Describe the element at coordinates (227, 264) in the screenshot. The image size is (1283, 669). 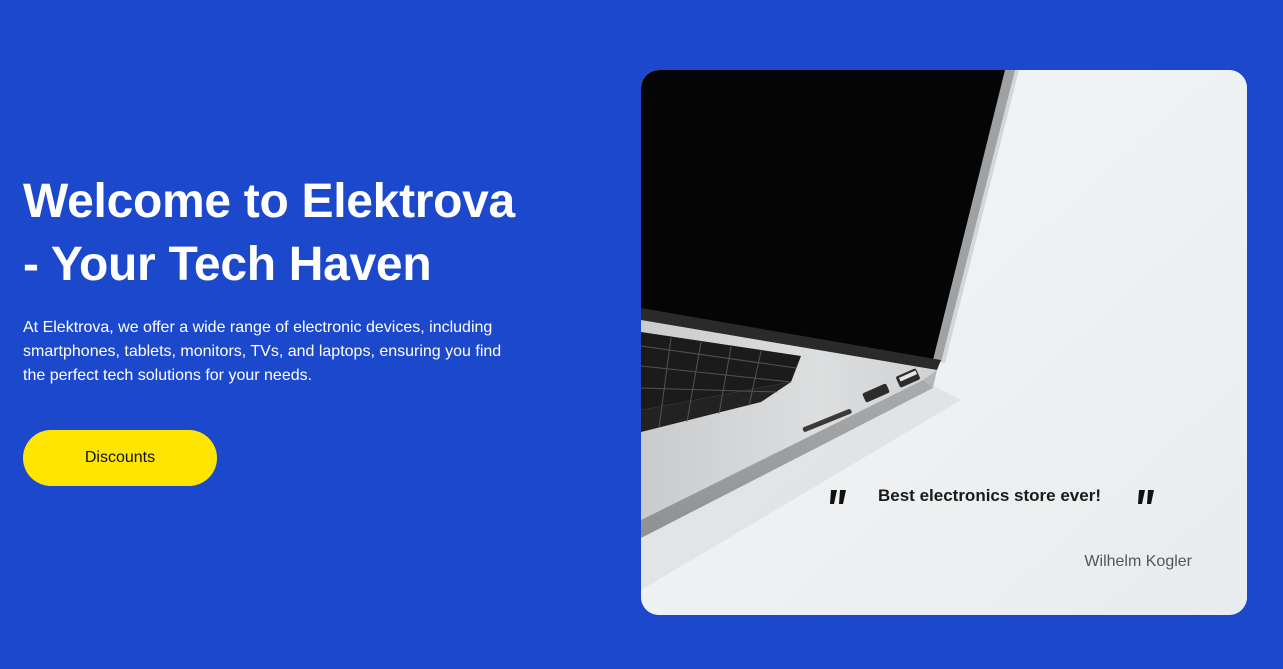
I see `hero-title-line-2: - Your Tech Haven` at that location.